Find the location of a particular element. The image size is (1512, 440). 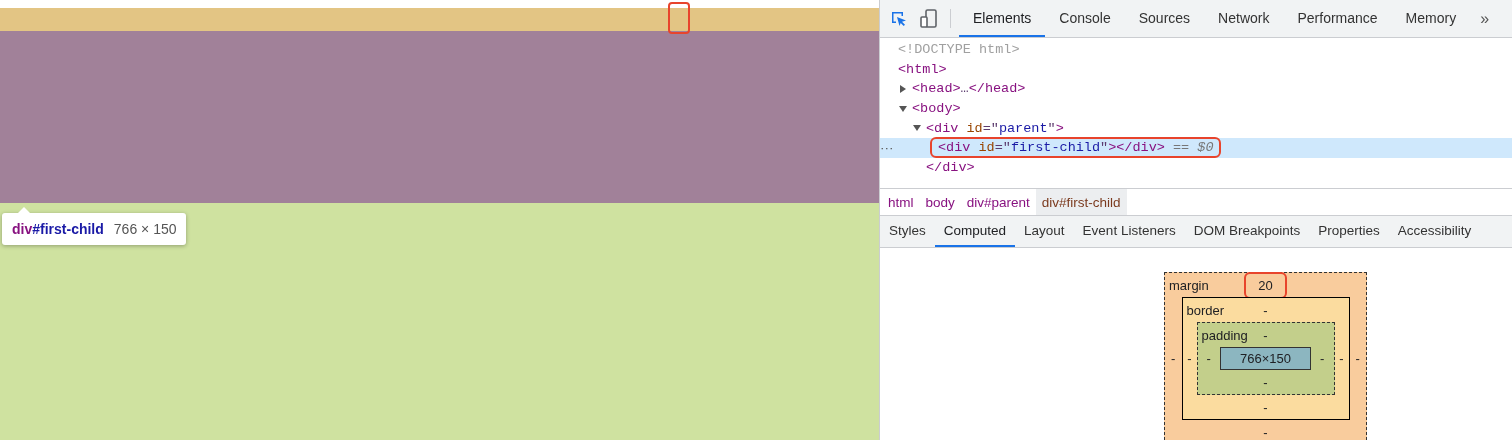

panel-tab: Accessibility is located at coordinates (1434, 231).